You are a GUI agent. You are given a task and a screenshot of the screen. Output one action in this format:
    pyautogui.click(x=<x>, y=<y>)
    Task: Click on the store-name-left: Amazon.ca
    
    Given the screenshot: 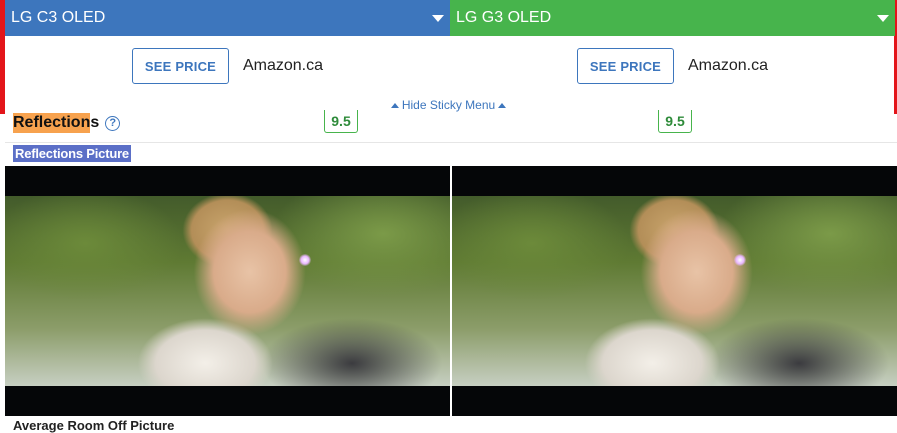 What is the action you would take?
    pyautogui.click(x=283, y=66)
    